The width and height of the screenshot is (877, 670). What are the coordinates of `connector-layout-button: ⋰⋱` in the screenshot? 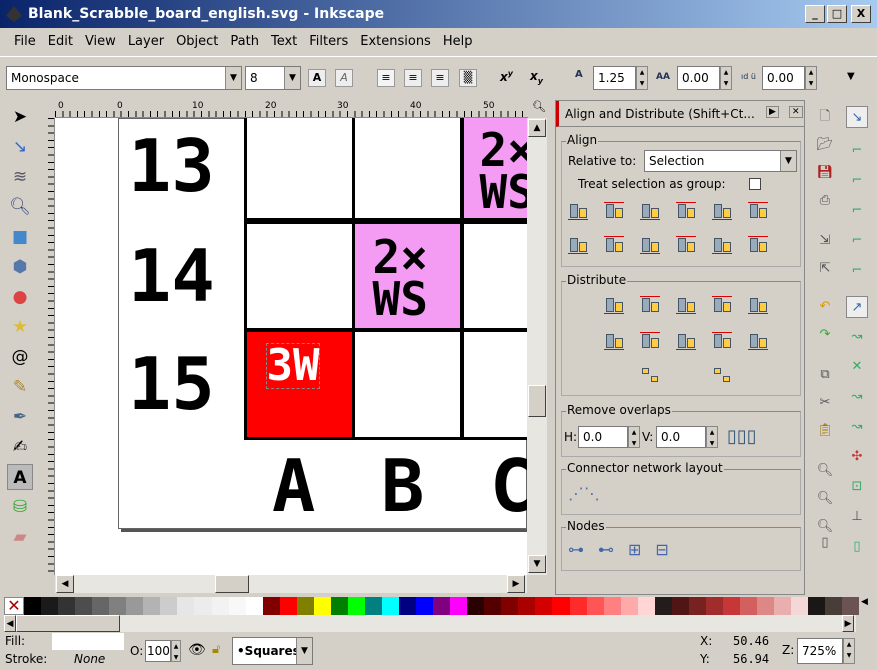 It's located at (584, 493).